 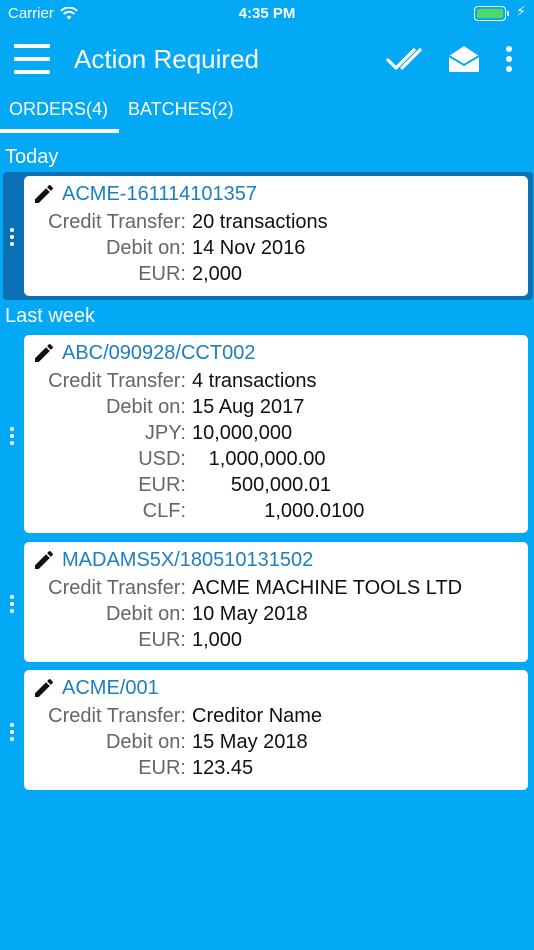 I want to click on card-header: MADAMS5X/180510131502, so click(x=172, y=560).